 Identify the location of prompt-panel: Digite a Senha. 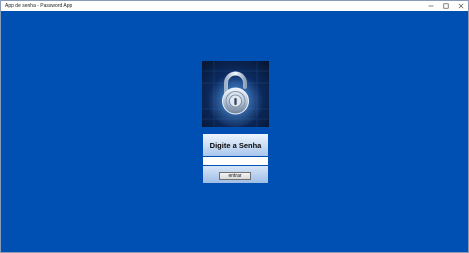
(235, 145).